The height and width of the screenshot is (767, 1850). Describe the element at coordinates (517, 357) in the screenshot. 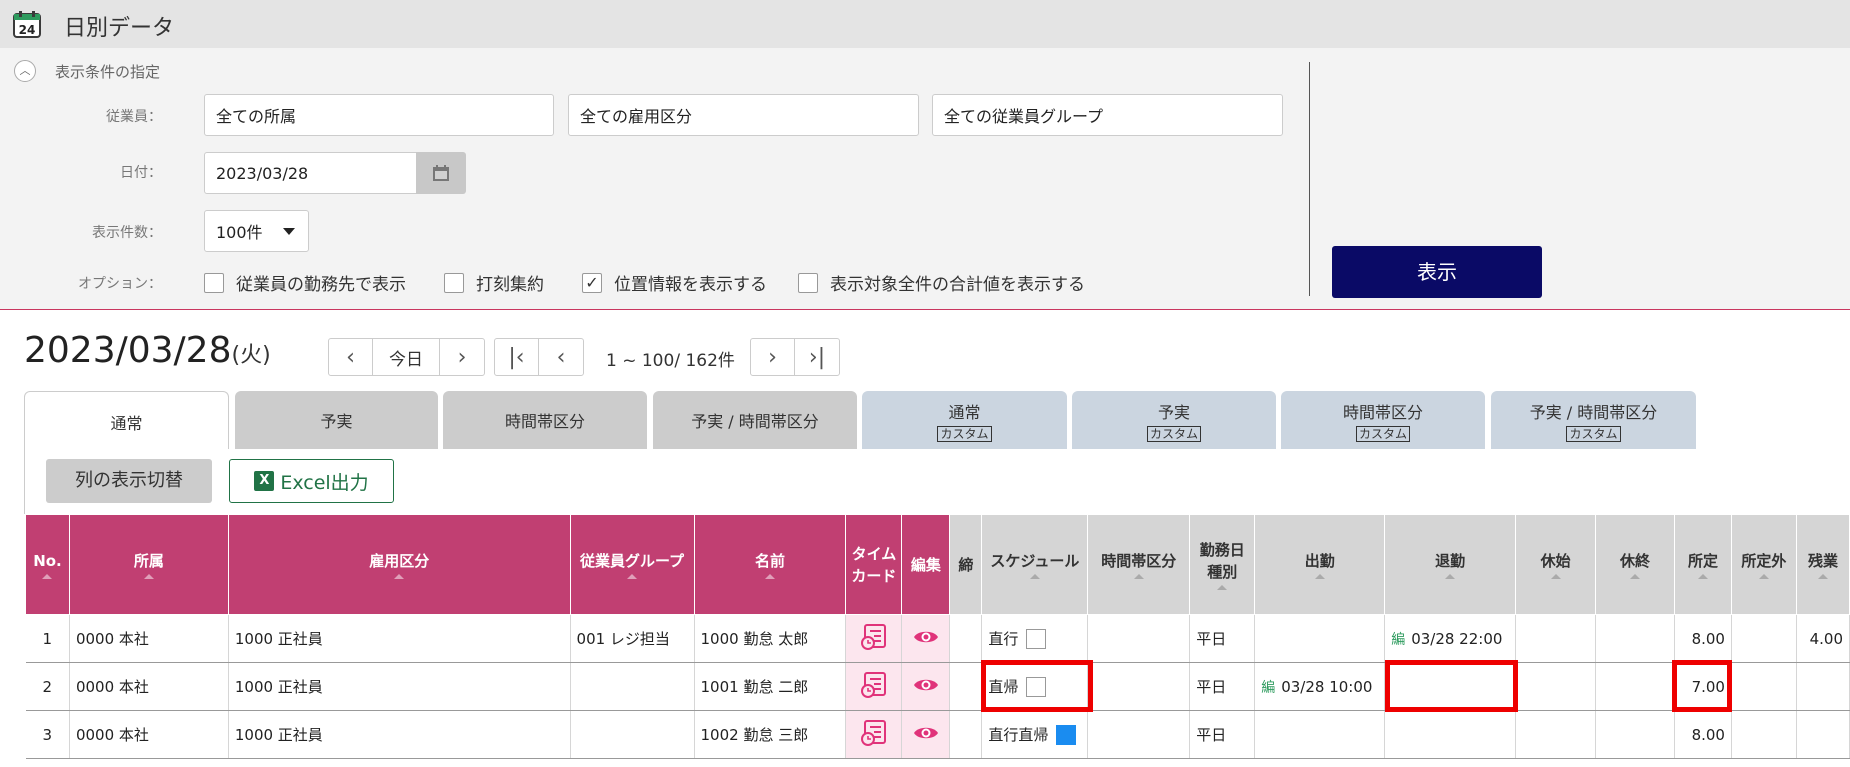

I see `first-page-button: |‹` at that location.